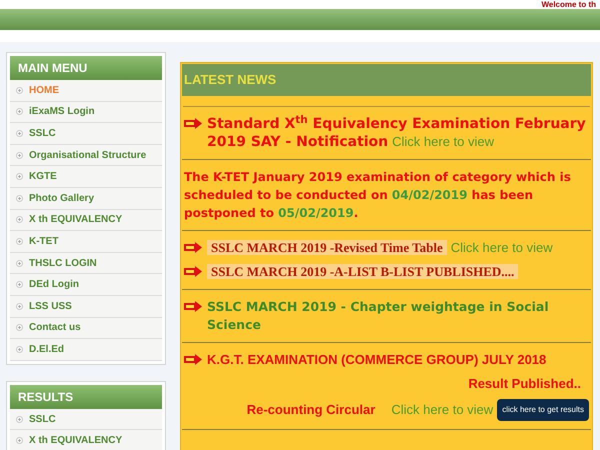  Describe the element at coordinates (44, 90) in the screenshot. I see `menu-link: HOME` at that location.